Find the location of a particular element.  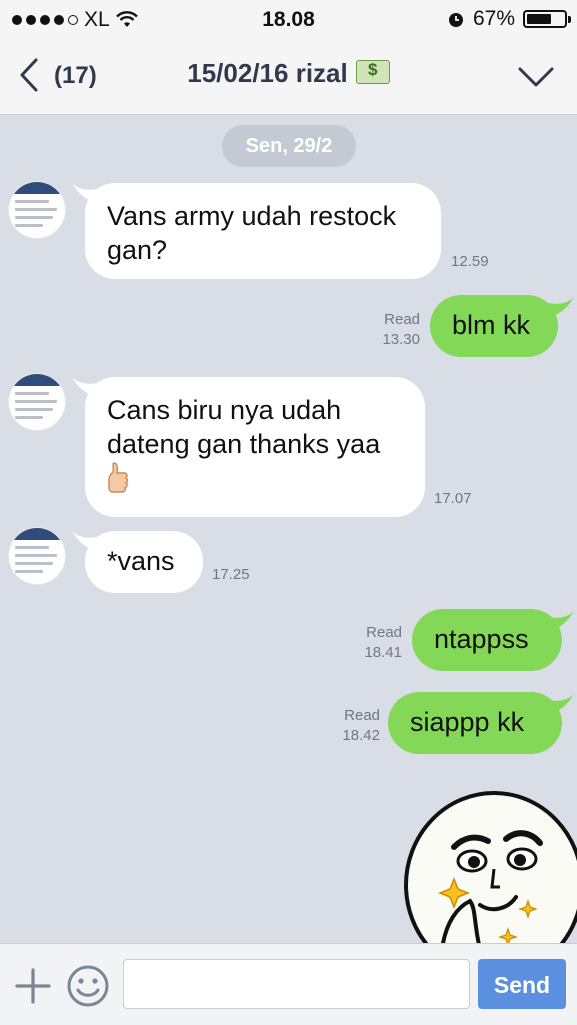

emoji-icon is located at coordinates (88, 986).